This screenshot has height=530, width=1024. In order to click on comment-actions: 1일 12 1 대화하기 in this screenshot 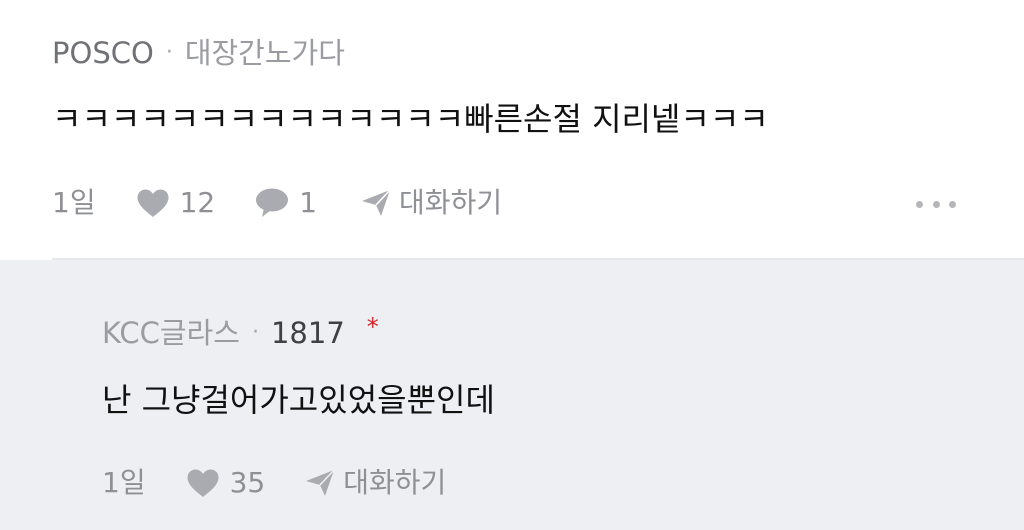, I will do `click(277, 203)`.